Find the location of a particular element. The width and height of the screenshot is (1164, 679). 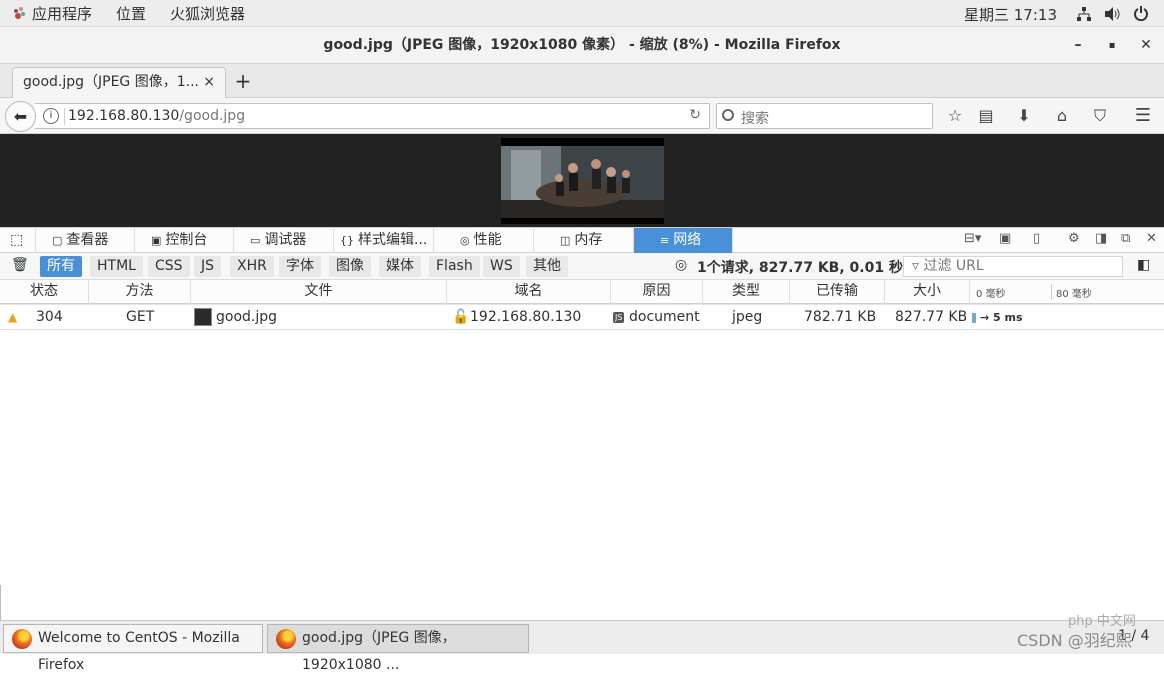

column-method: 方法 is located at coordinates (140, 292).